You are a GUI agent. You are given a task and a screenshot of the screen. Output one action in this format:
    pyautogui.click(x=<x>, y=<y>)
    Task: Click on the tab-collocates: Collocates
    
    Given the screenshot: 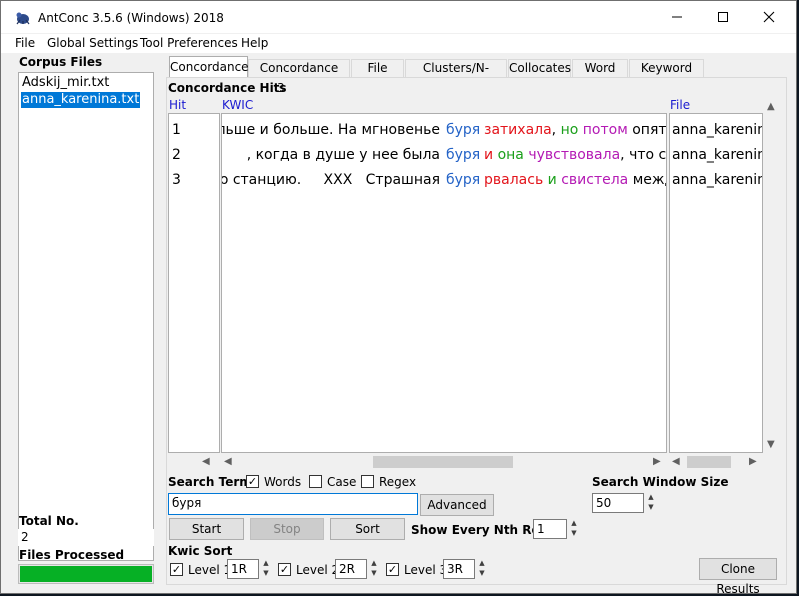 What is the action you would take?
    pyautogui.click(x=539, y=68)
    